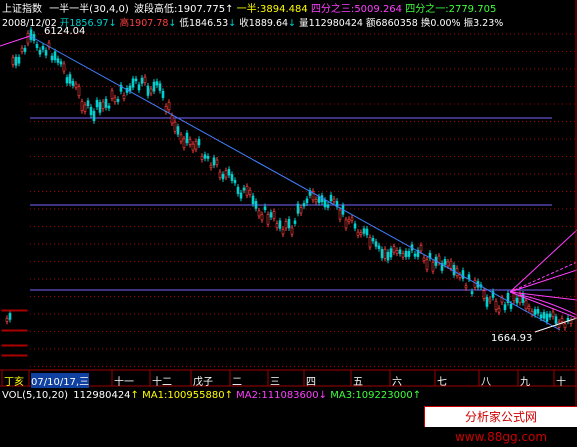  What do you see at coordinates (371, 23) in the screenshot?
I see `amt-label: 额` at bounding box center [371, 23].